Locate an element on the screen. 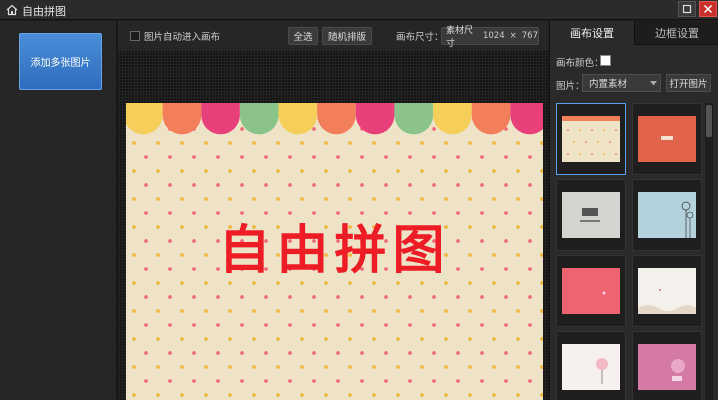 The height and width of the screenshot is (400, 718). thumbnail-white-tree is located at coordinates (591, 365).